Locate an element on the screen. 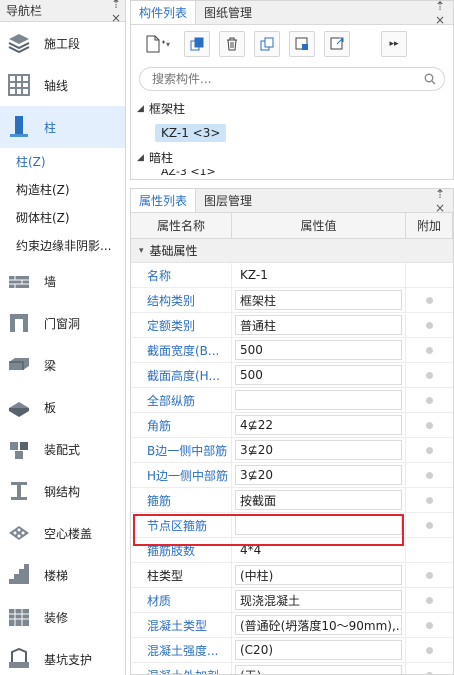  nav-group-beam: 梁 is located at coordinates (62, 365).